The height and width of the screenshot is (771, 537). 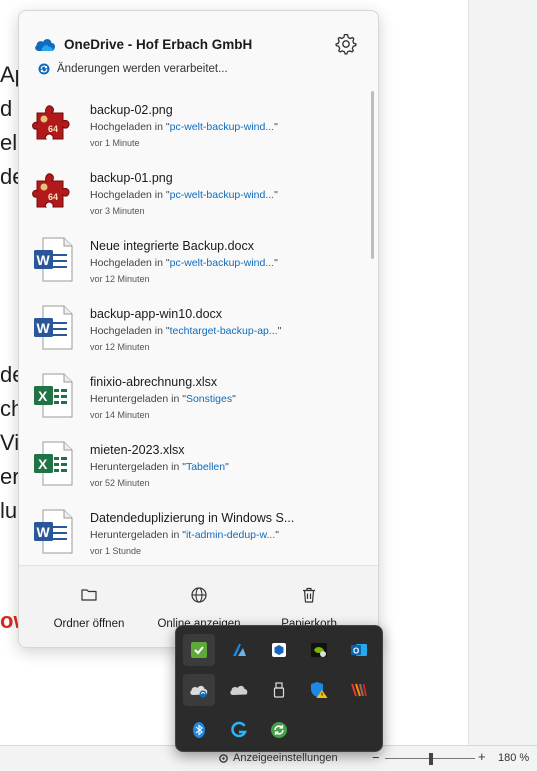 I want to click on refresh-green-icon, so click(x=279, y=730).